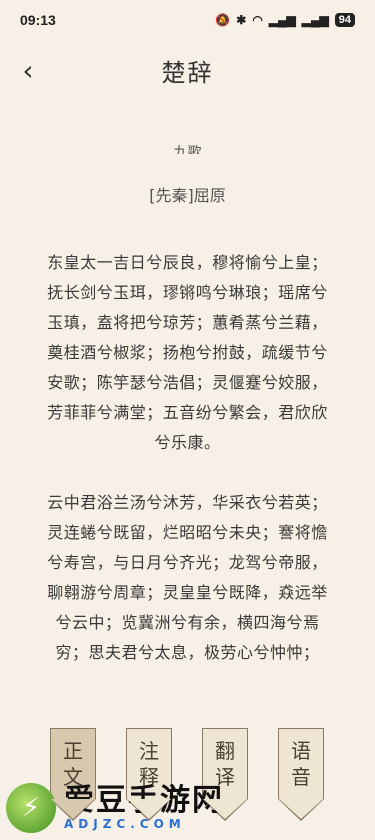  I want to click on mute-icon: 🔕, so click(223, 20).